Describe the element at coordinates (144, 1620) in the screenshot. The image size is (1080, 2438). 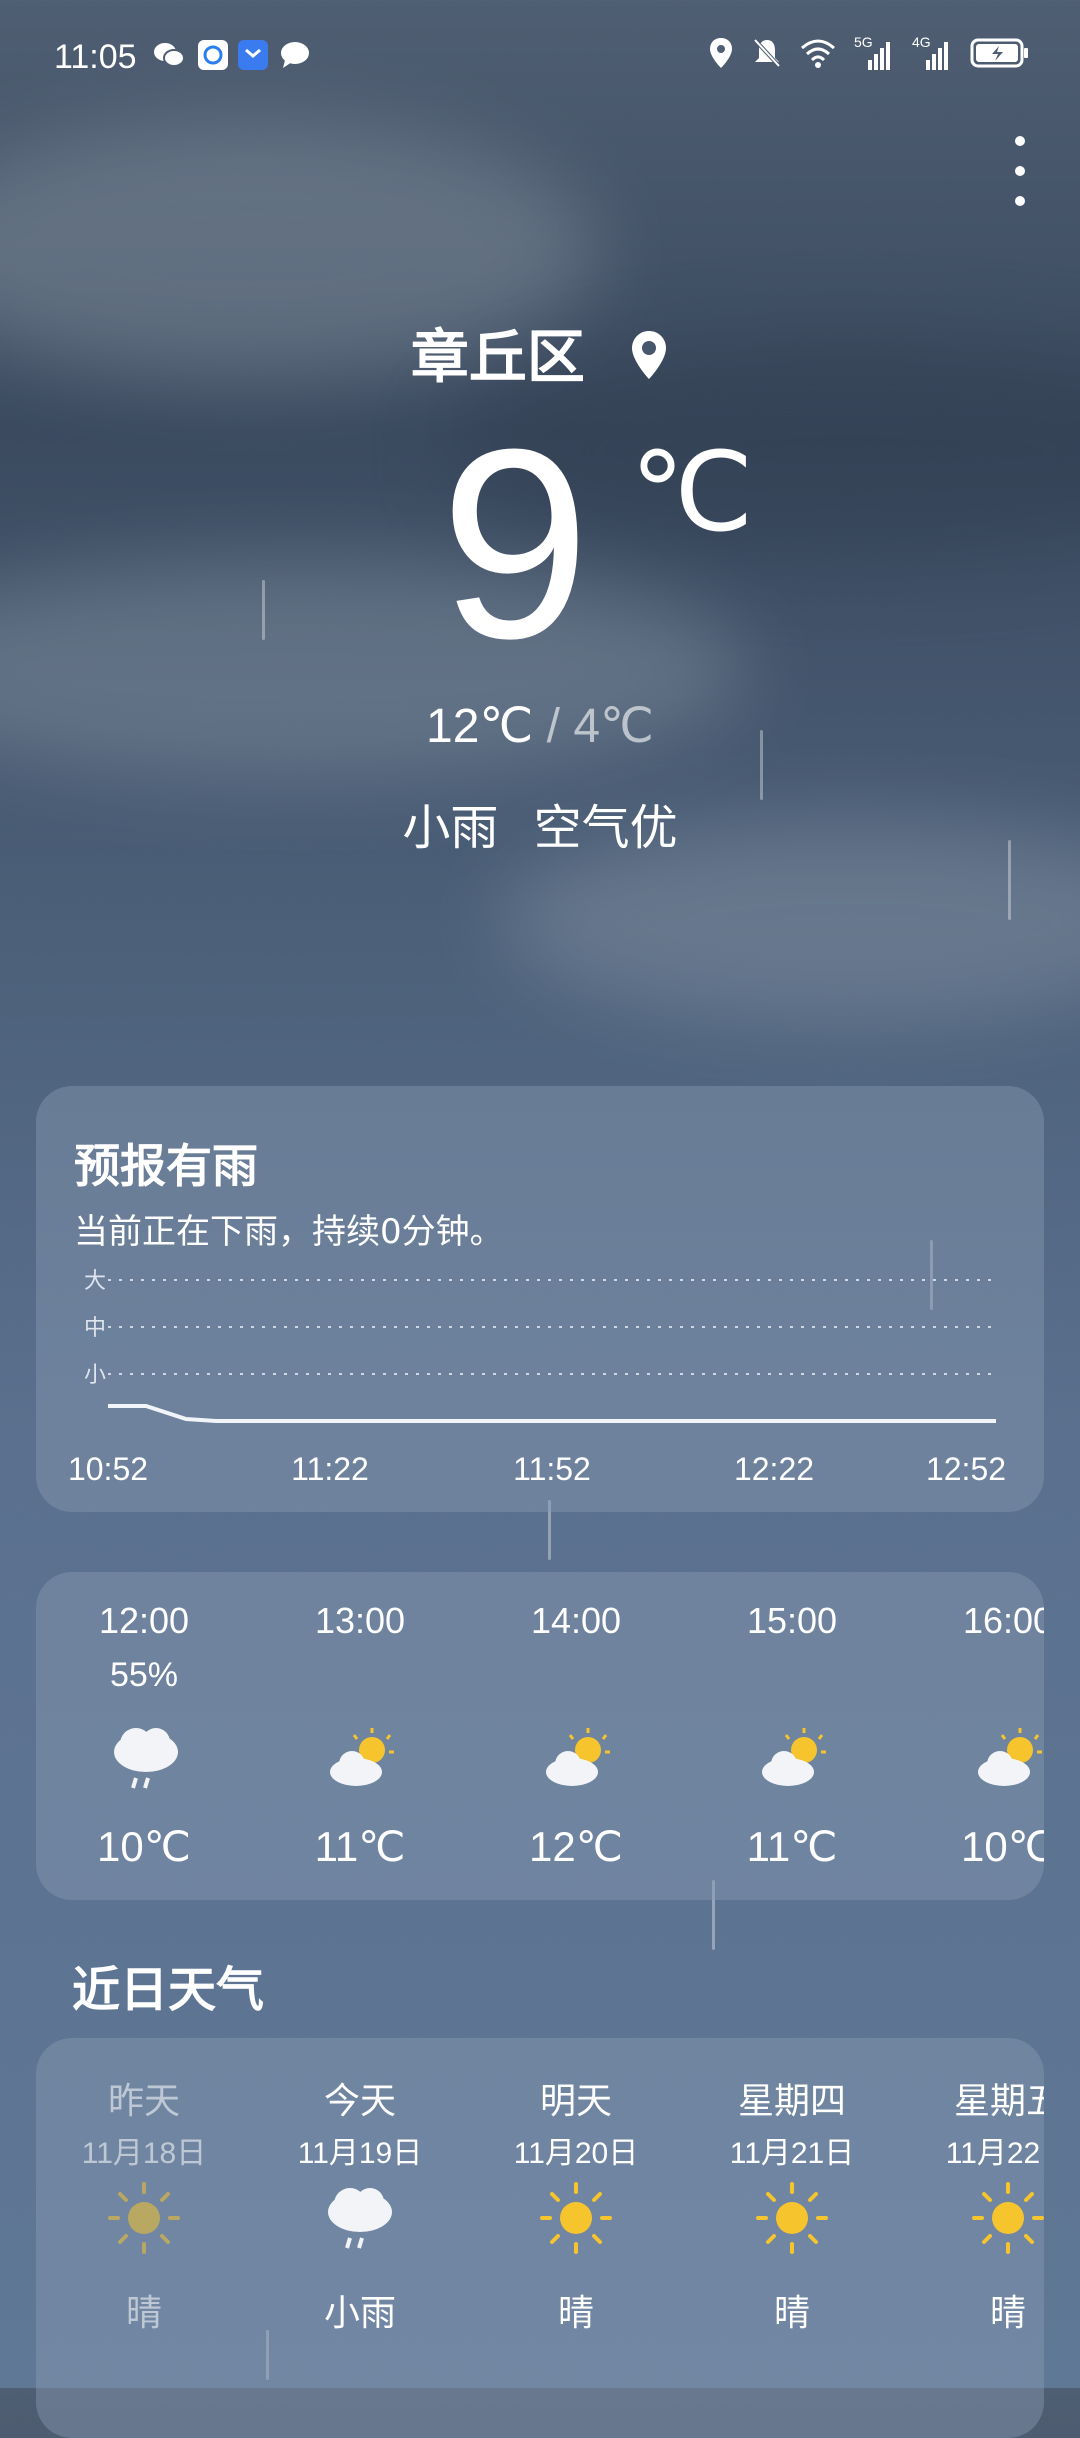
I see `hour-time: 12:00` at that location.